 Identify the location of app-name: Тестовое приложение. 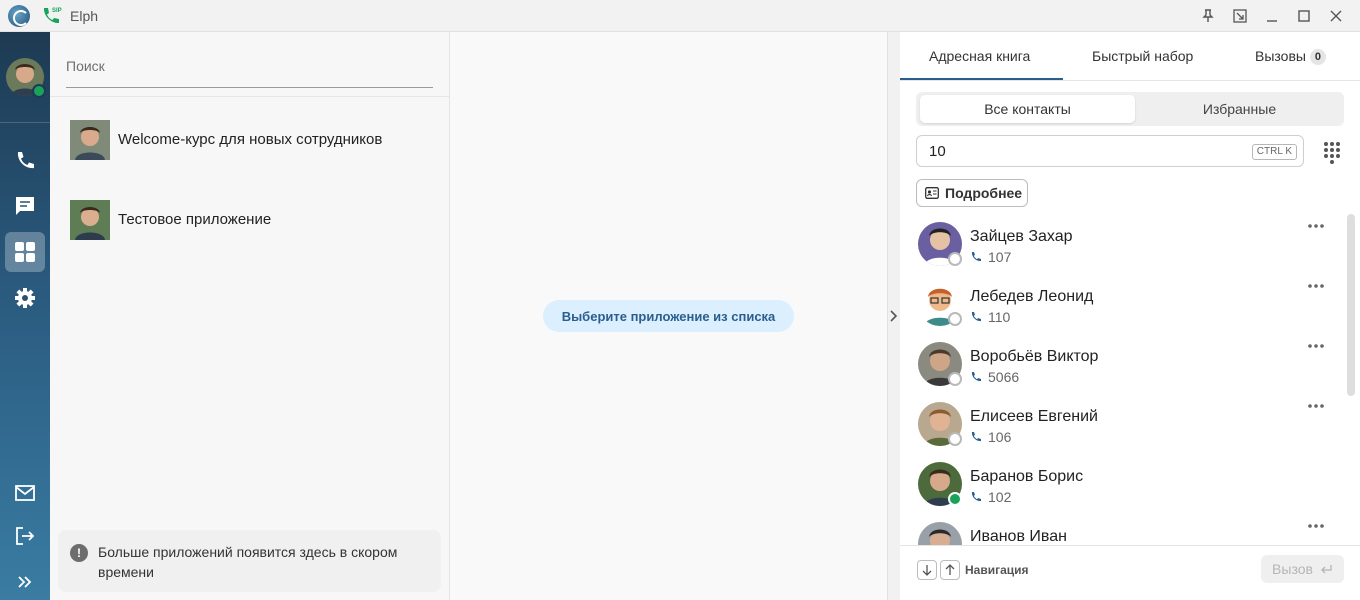
(195, 219).